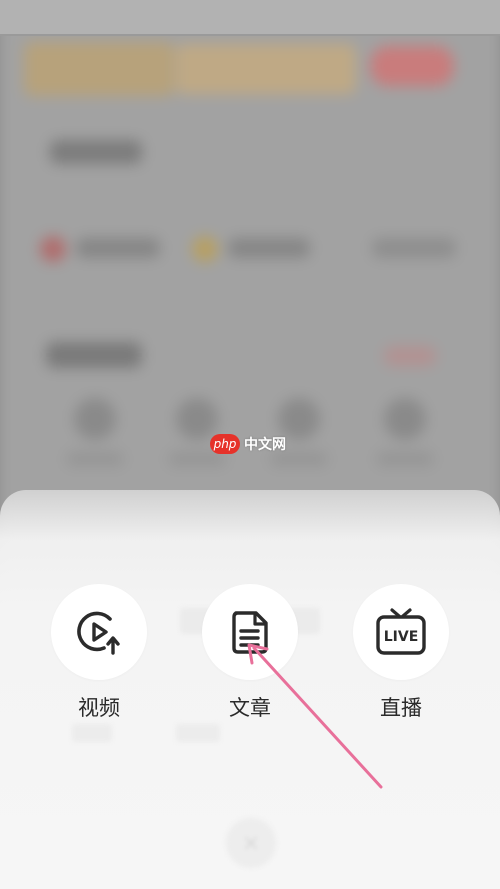 This screenshot has height=889, width=500. I want to click on video-option-icon-button, so click(99, 632).